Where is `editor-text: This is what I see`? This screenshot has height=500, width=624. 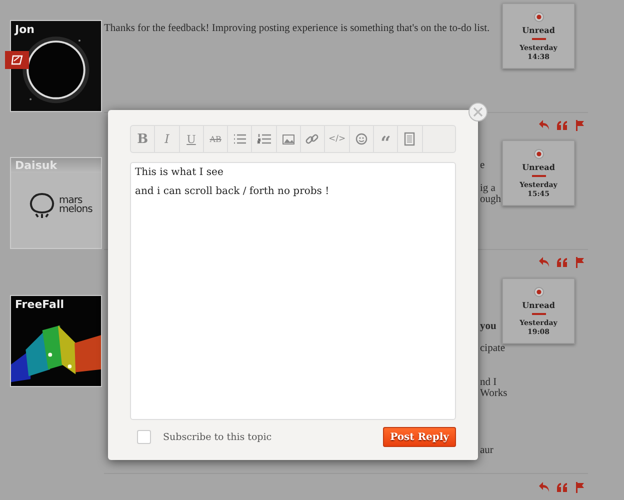 editor-text: This is what I see is located at coordinates (179, 172).